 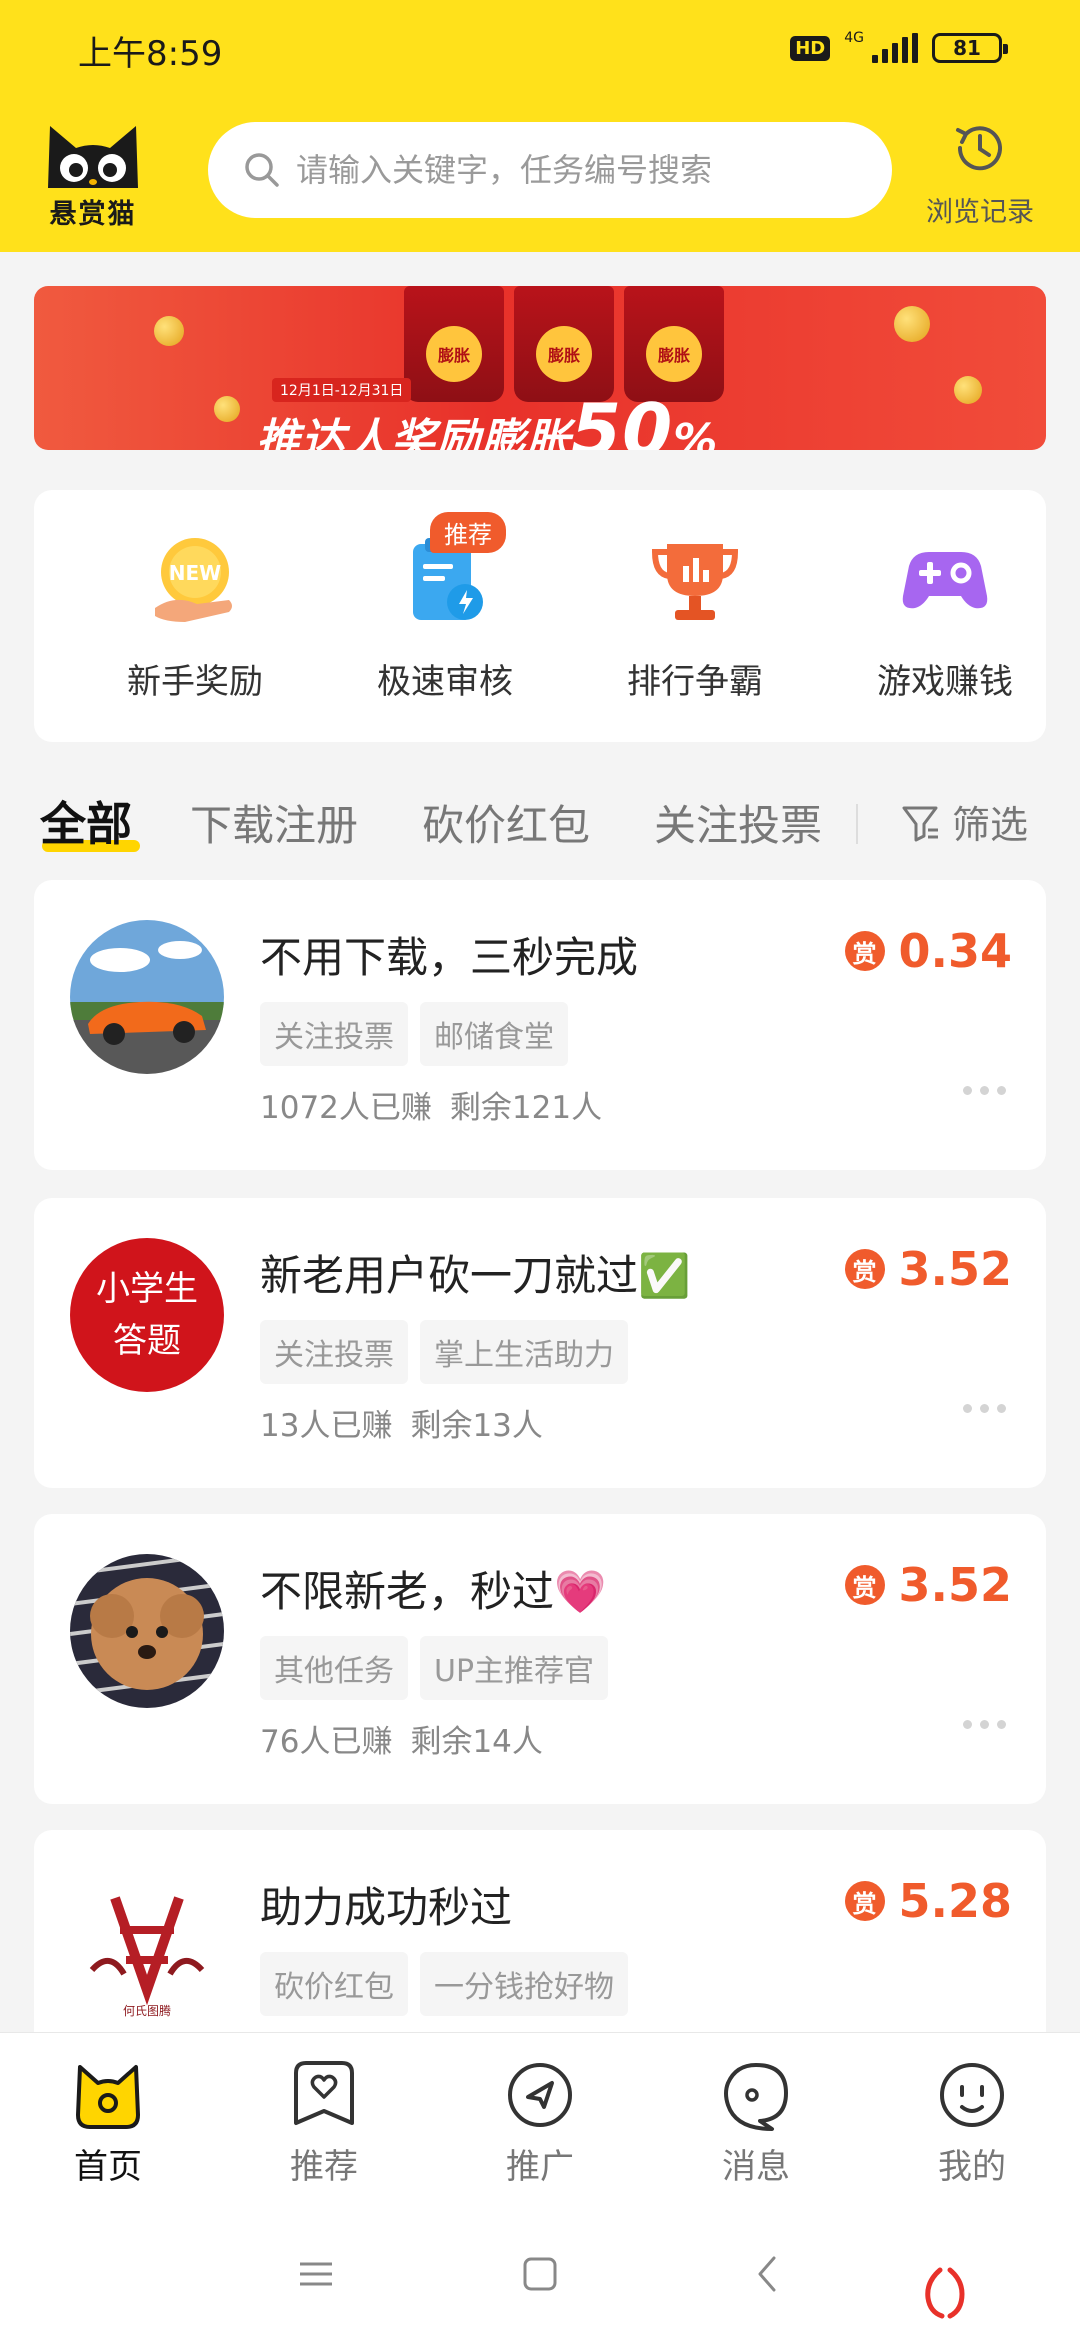 I want to click on reward-value: 3.52, so click(x=955, y=1585).